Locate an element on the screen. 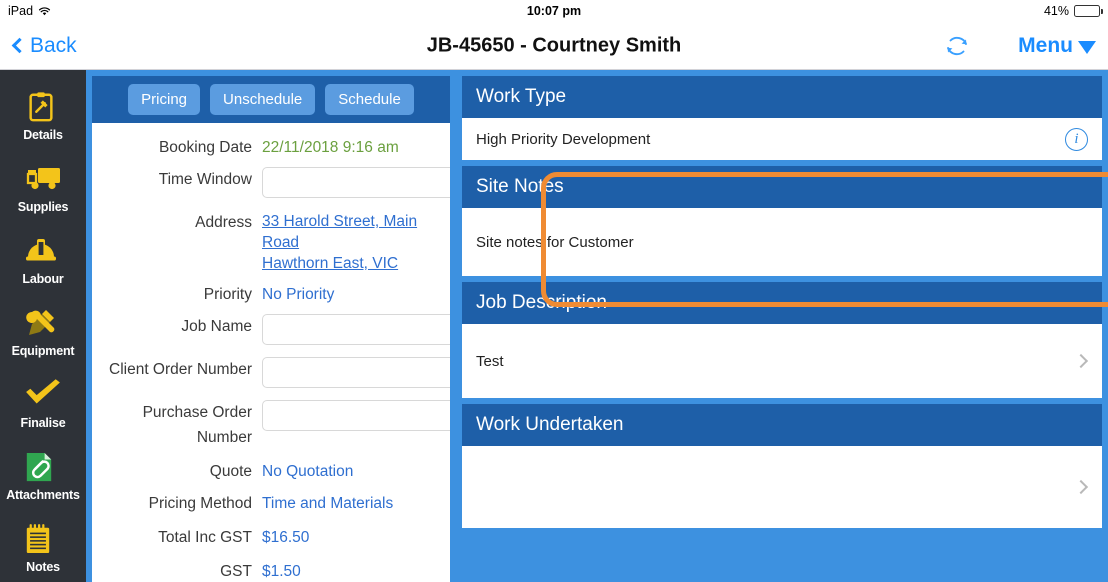 The width and height of the screenshot is (1108, 582). time-window-label: Time Window is located at coordinates (205, 179).